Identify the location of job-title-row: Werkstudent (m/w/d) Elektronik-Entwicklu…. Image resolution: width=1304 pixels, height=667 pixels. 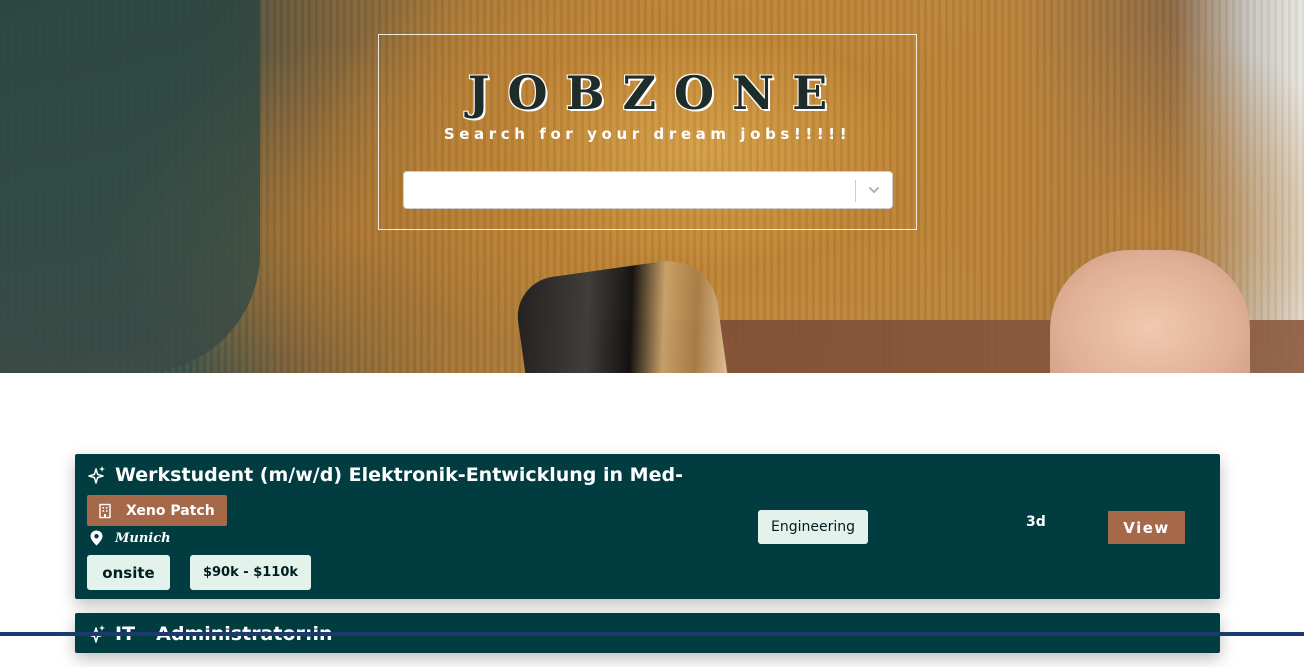
(385, 475).